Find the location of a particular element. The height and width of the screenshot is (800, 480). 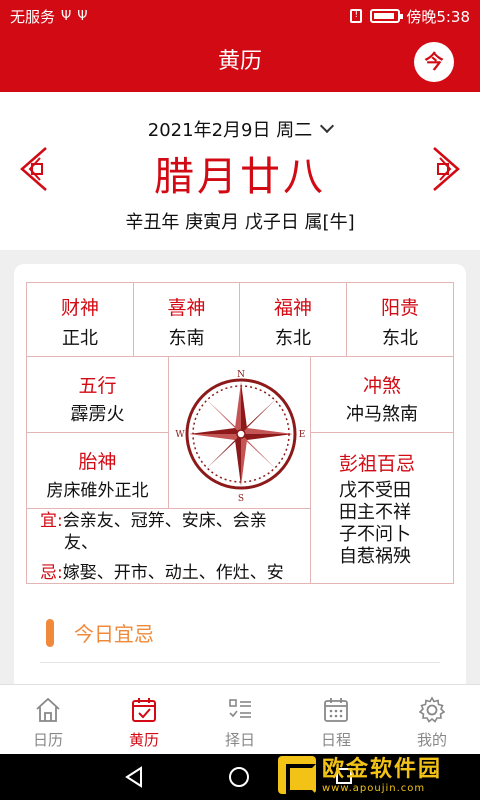

tab-label: 黄历 is located at coordinates (143, 740).